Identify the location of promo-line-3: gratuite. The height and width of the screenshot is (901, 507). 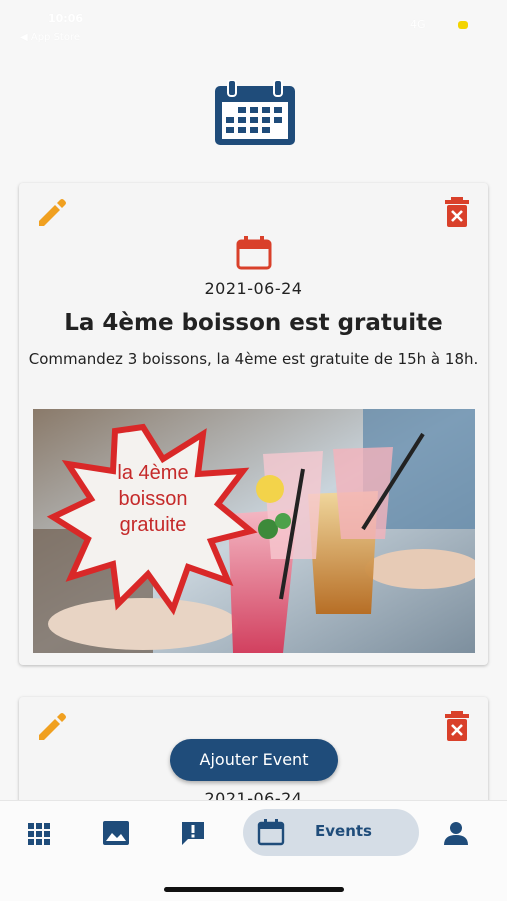
(153, 525).